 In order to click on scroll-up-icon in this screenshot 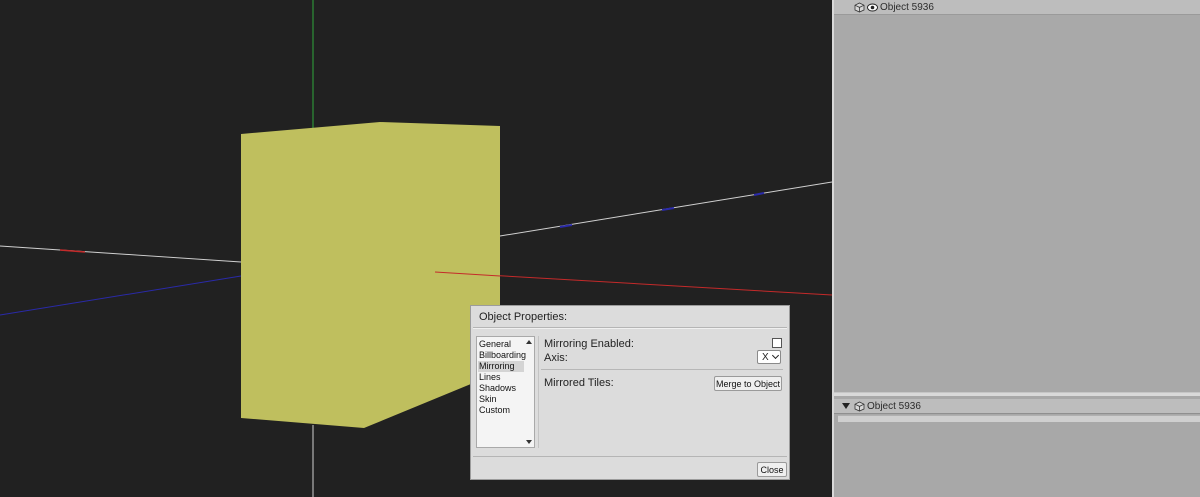, I will do `click(529, 342)`.